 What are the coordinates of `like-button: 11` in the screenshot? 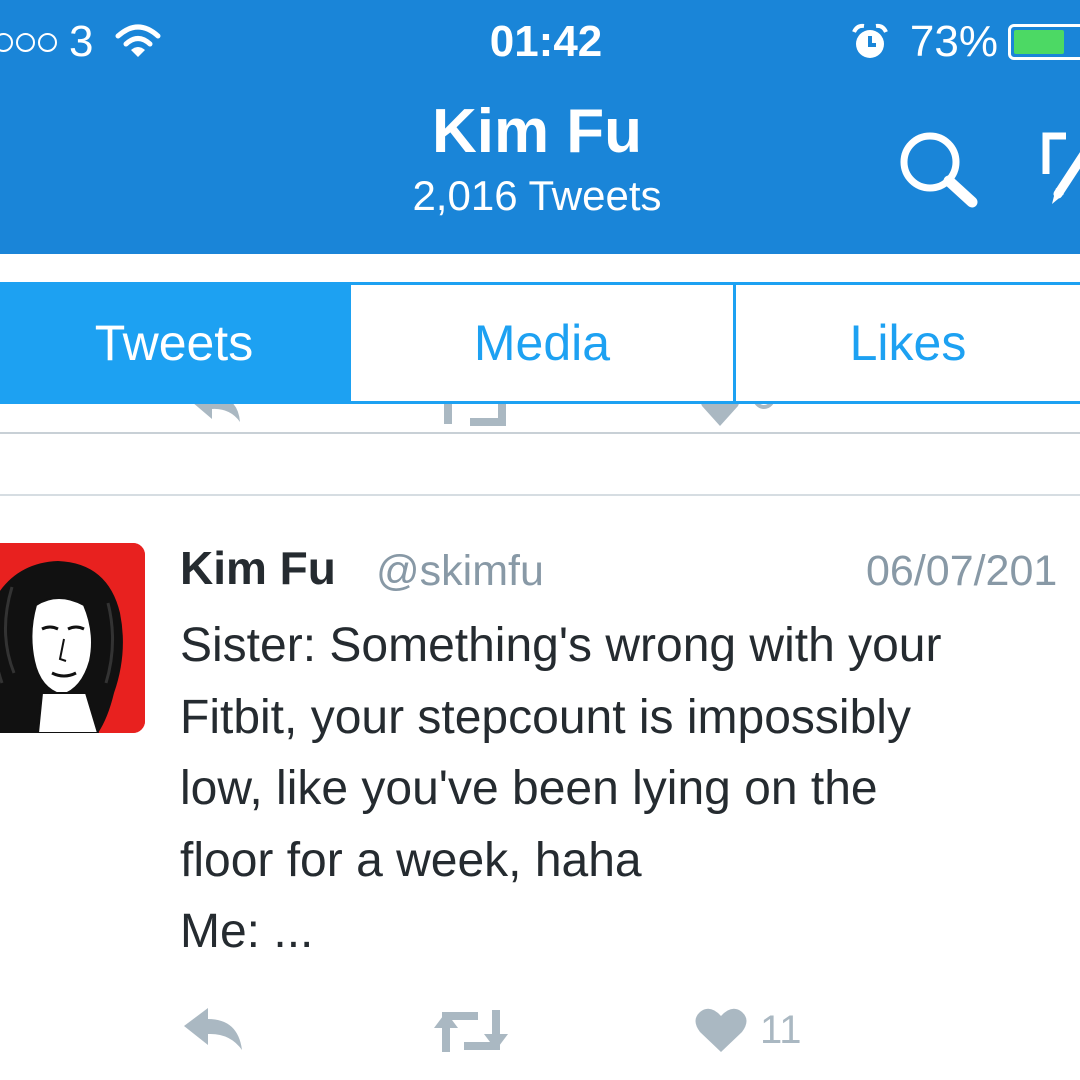 It's located at (752, 1030).